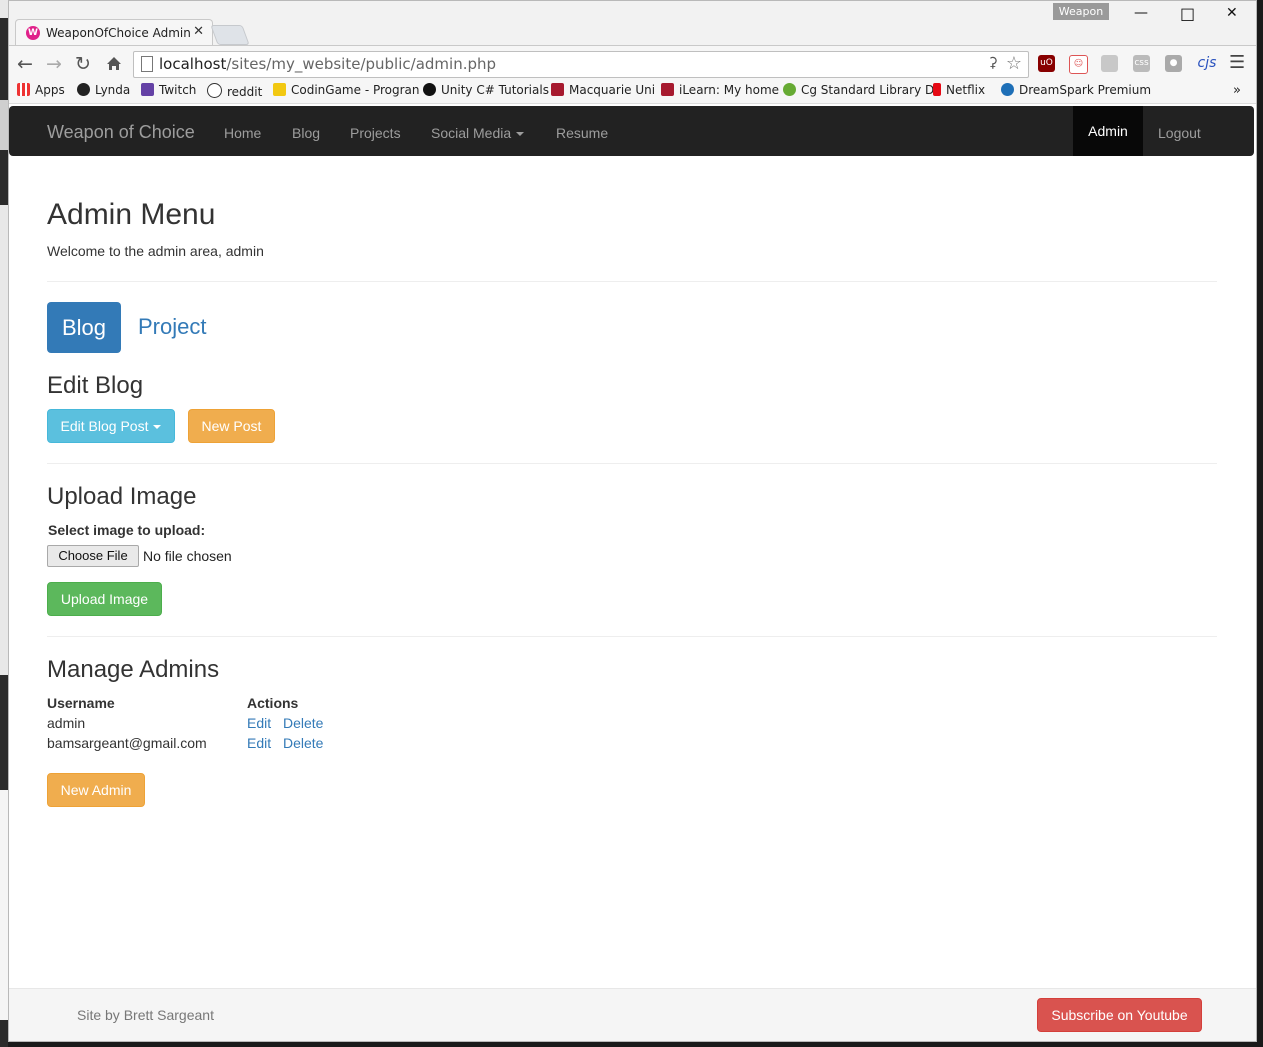  What do you see at coordinates (1237, 62) in the screenshot?
I see `menu-icon: ☰` at bounding box center [1237, 62].